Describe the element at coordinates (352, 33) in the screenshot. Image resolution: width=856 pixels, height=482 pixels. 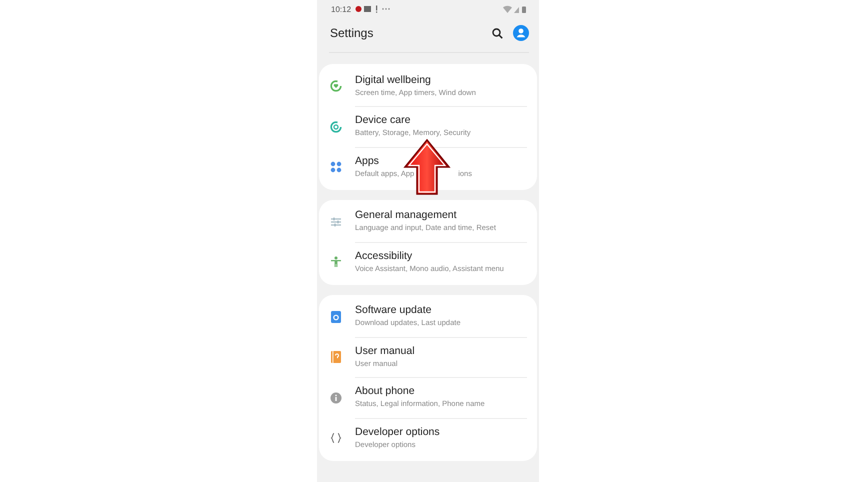
I see `page-title: Settings` at that location.